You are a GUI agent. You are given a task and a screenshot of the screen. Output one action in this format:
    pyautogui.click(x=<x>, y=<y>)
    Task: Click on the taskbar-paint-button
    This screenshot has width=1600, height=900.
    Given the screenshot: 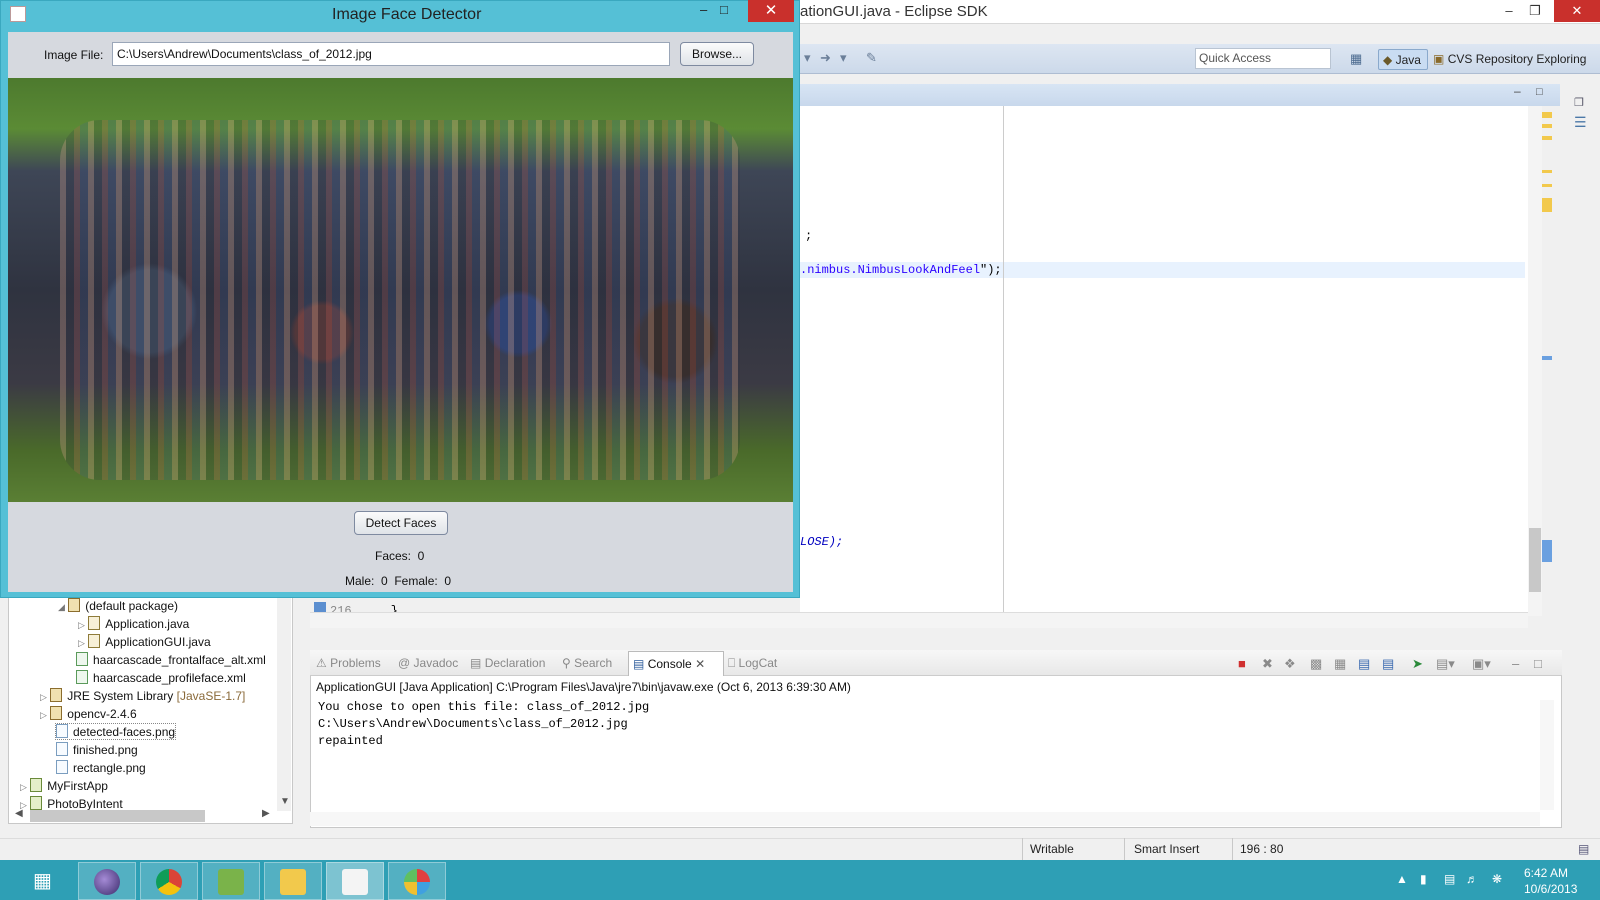 What is the action you would take?
    pyautogui.click(x=417, y=881)
    